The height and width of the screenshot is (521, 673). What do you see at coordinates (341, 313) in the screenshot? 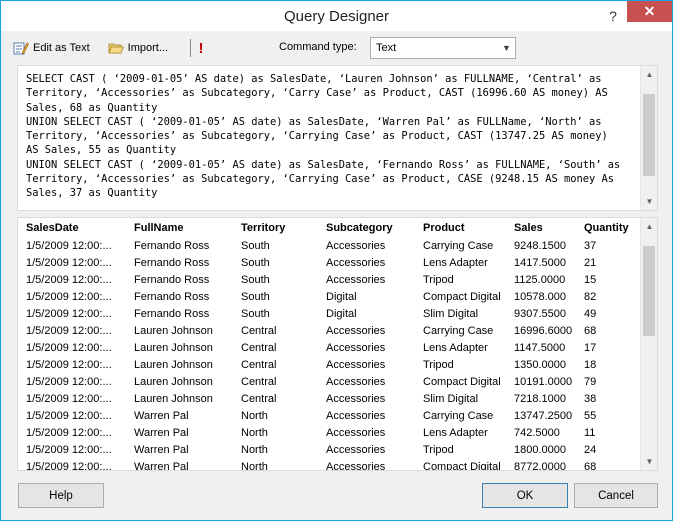
I see `table-cell: Digital` at bounding box center [341, 313].